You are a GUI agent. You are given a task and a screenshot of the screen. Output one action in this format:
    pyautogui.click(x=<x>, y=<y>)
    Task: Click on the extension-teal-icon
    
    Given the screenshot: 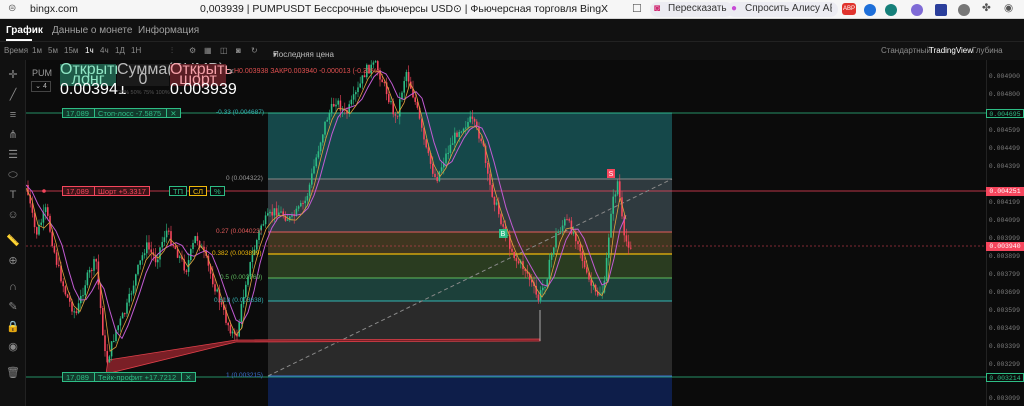 What is the action you would take?
    pyautogui.click(x=891, y=10)
    